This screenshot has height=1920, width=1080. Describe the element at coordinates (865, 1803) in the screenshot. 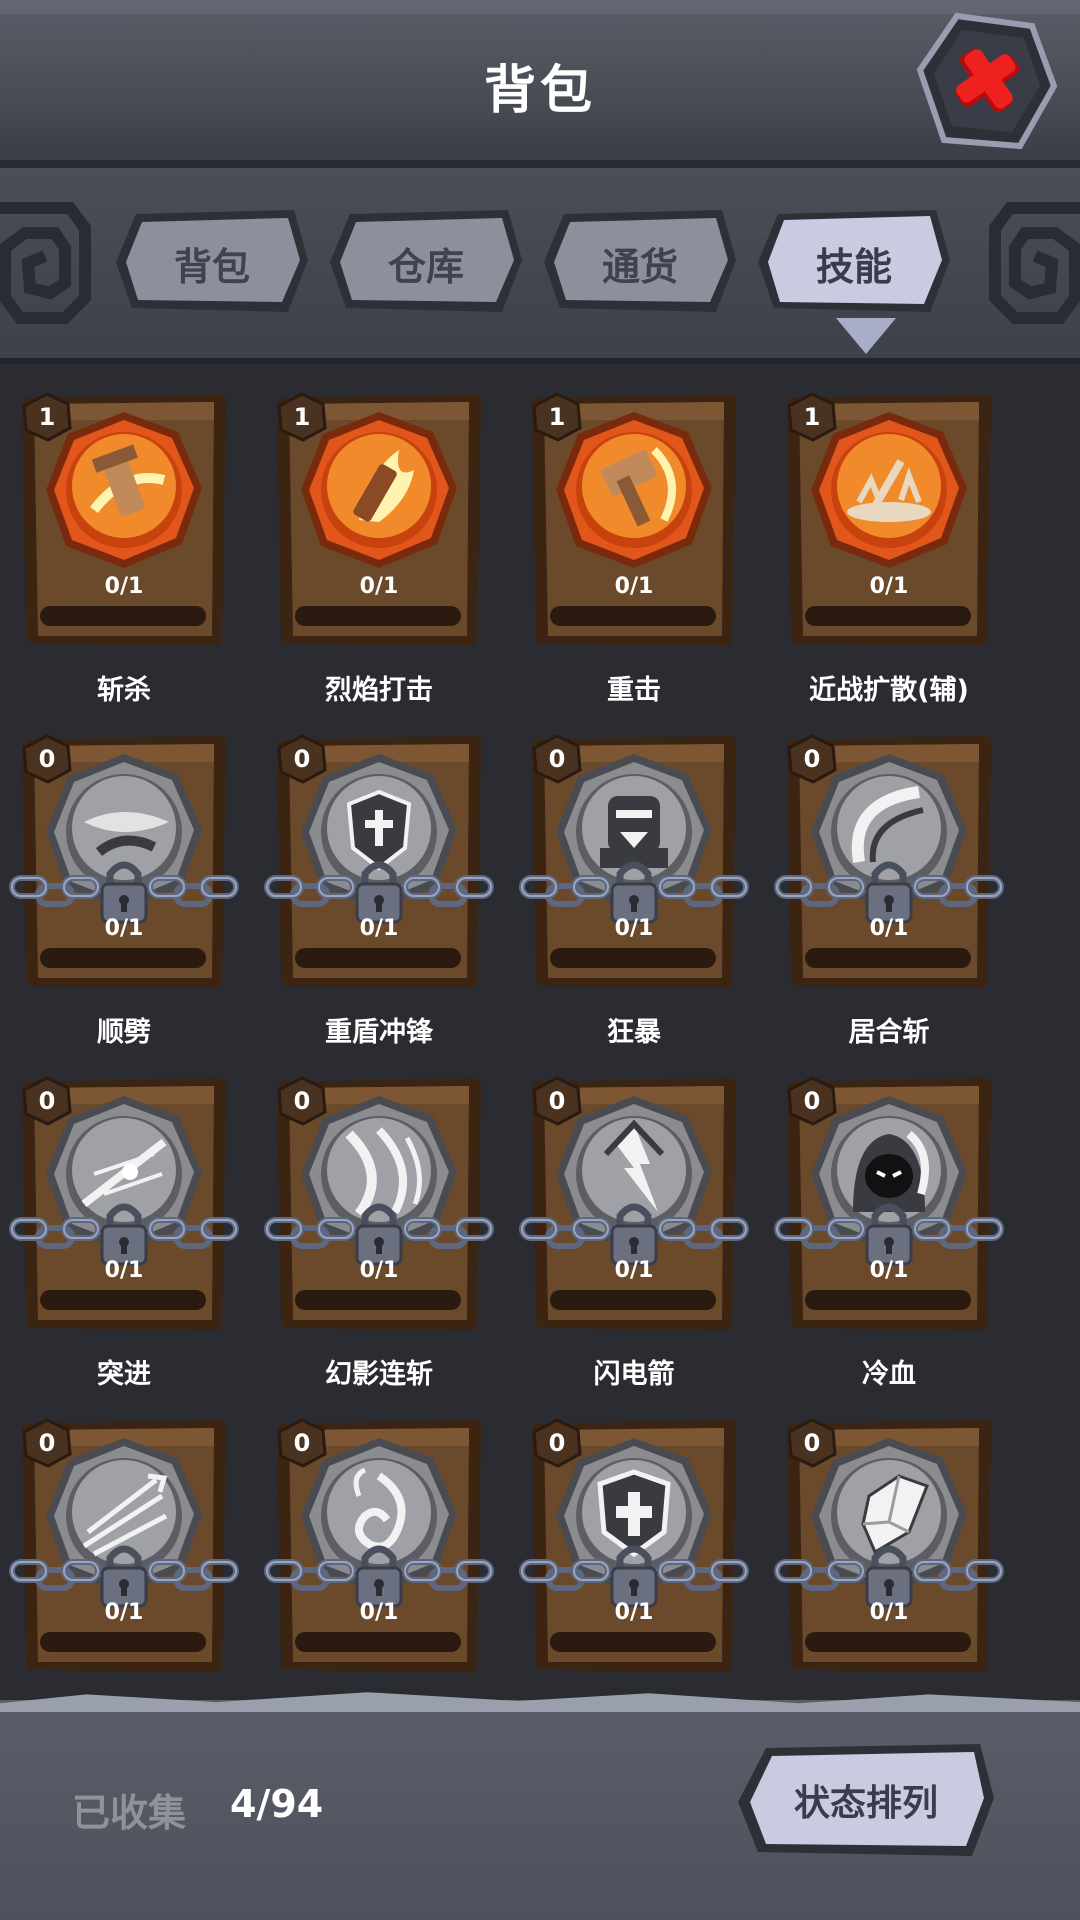

I see `sort-button-label: 状态排列` at that location.